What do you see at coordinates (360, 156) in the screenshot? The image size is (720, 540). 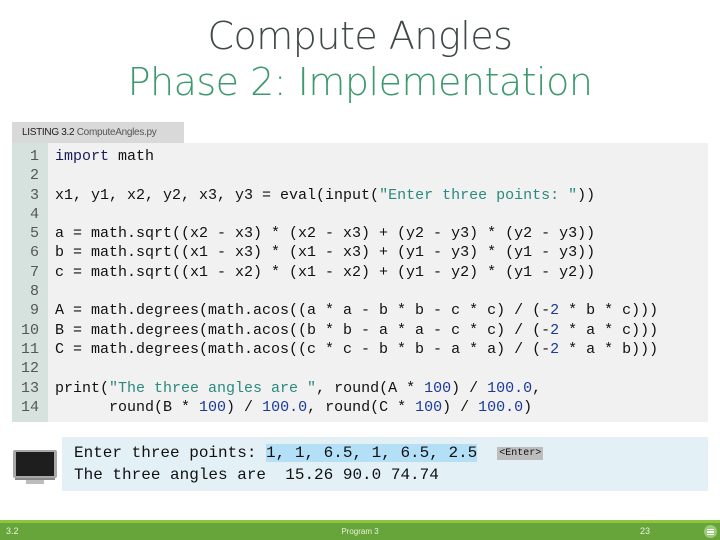 I see `code-line: 1 import math` at bounding box center [360, 156].